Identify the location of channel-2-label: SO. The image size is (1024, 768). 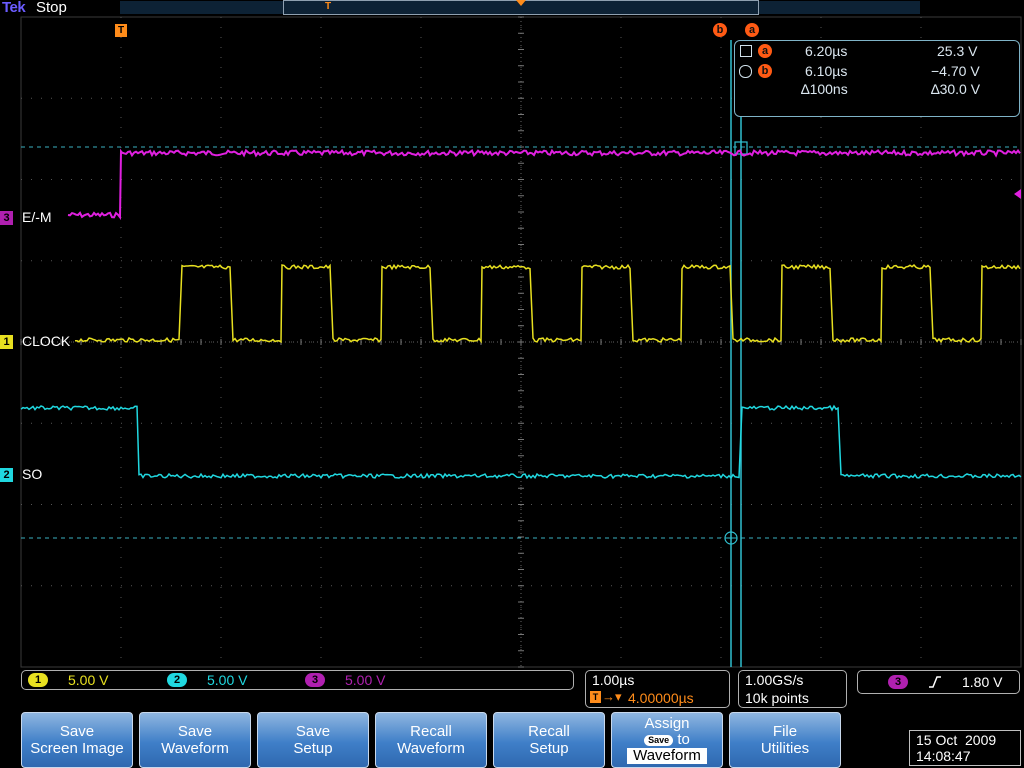
(32, 474).